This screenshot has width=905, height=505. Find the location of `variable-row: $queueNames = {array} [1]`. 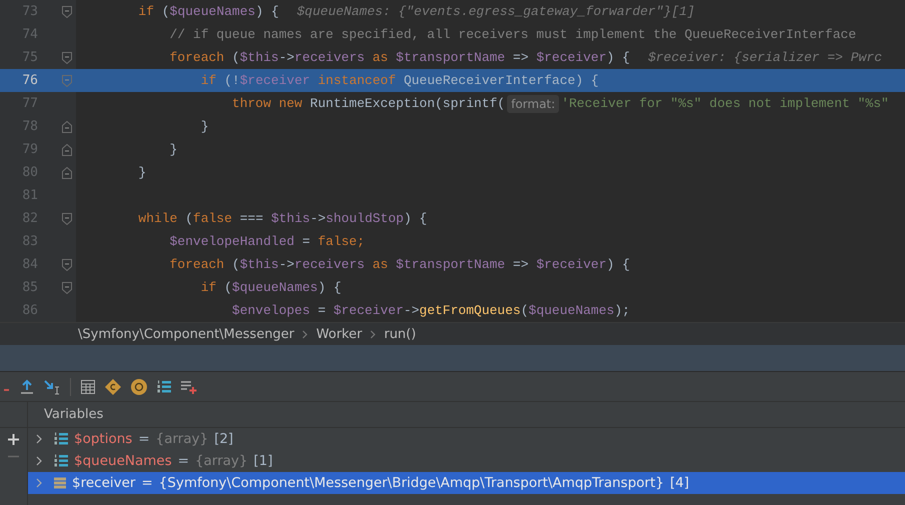

variable-row: $queueNames = {array} [1] is located at coordinates (466, 461).